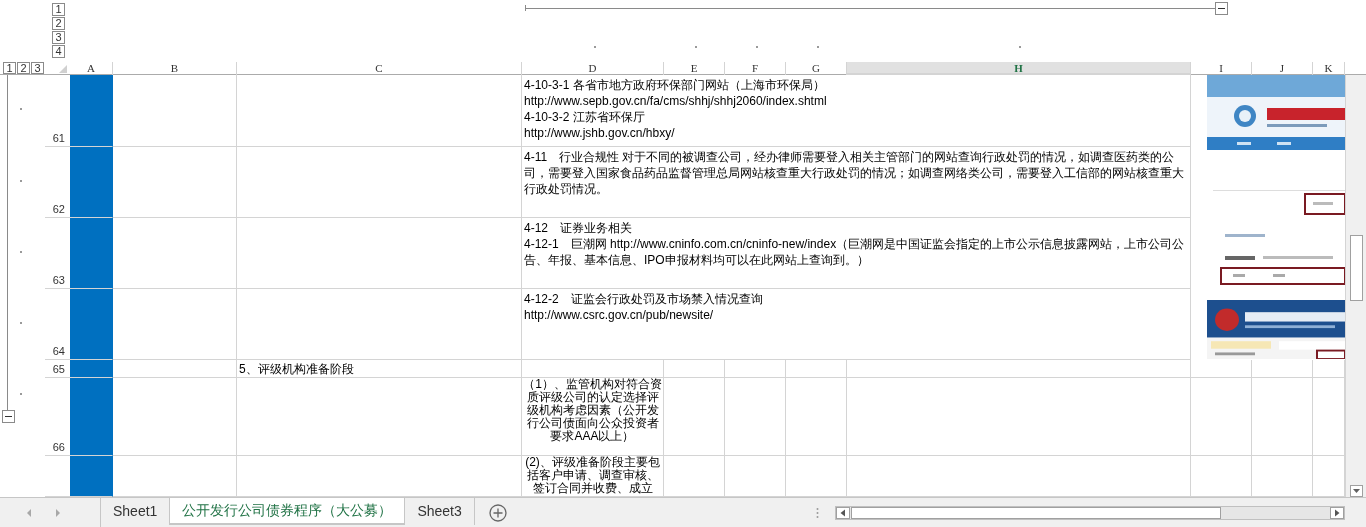 The image size is (1366, 527). What do you see at coordinates (288, 511) in the screenshot?
I see `sheet-tab: 公开发行公司债券程序（大公募）` at bounding box center [288, 511].